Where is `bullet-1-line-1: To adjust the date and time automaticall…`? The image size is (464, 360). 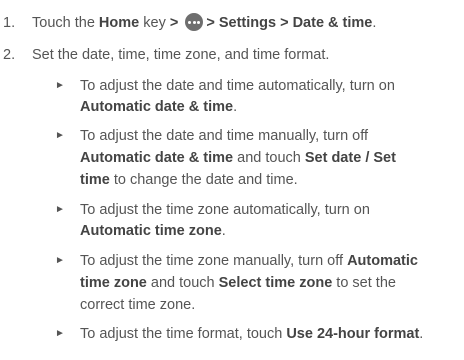 bullet-1-line-1: To adjust the date and time automaticall… is located at coordinates (237, 86).